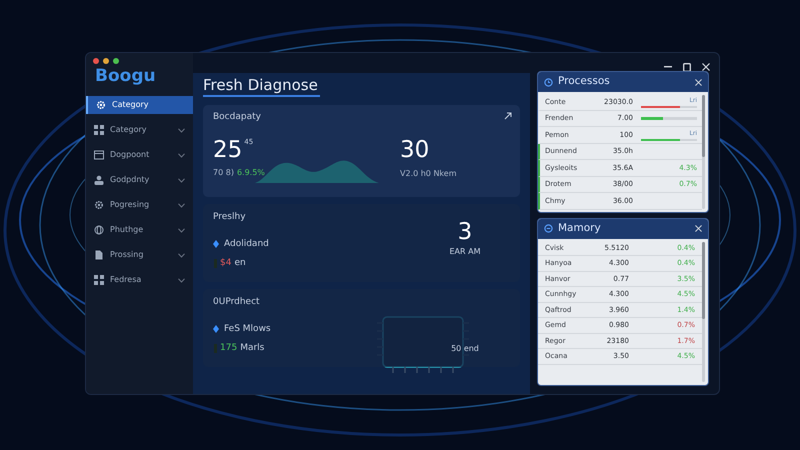  I want to click on app-logo: Boogu, so click(126, 76).